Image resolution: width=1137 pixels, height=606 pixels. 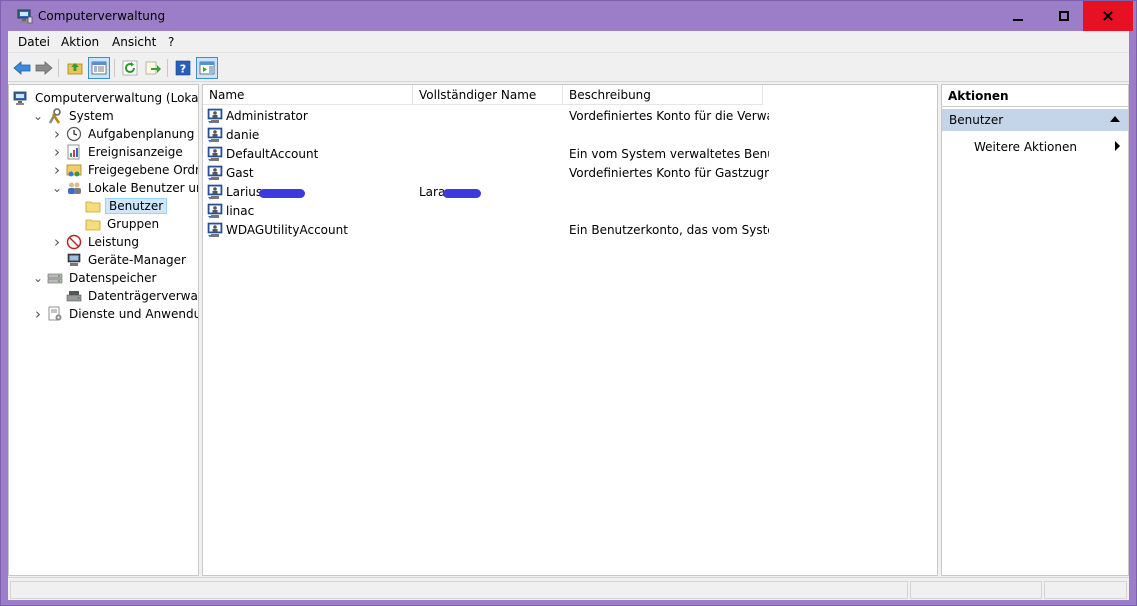 I want to click on menu-datei: Datei, so click(x=34, y=42).